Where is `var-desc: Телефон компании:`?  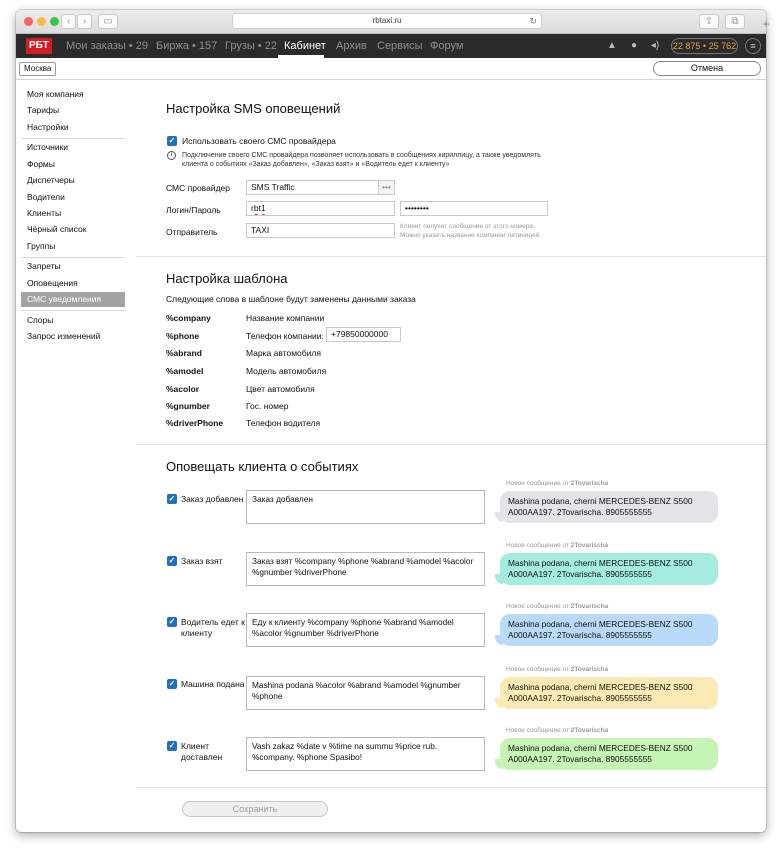
var-desc: Телефон компании: is located at coordinates (285, 336).